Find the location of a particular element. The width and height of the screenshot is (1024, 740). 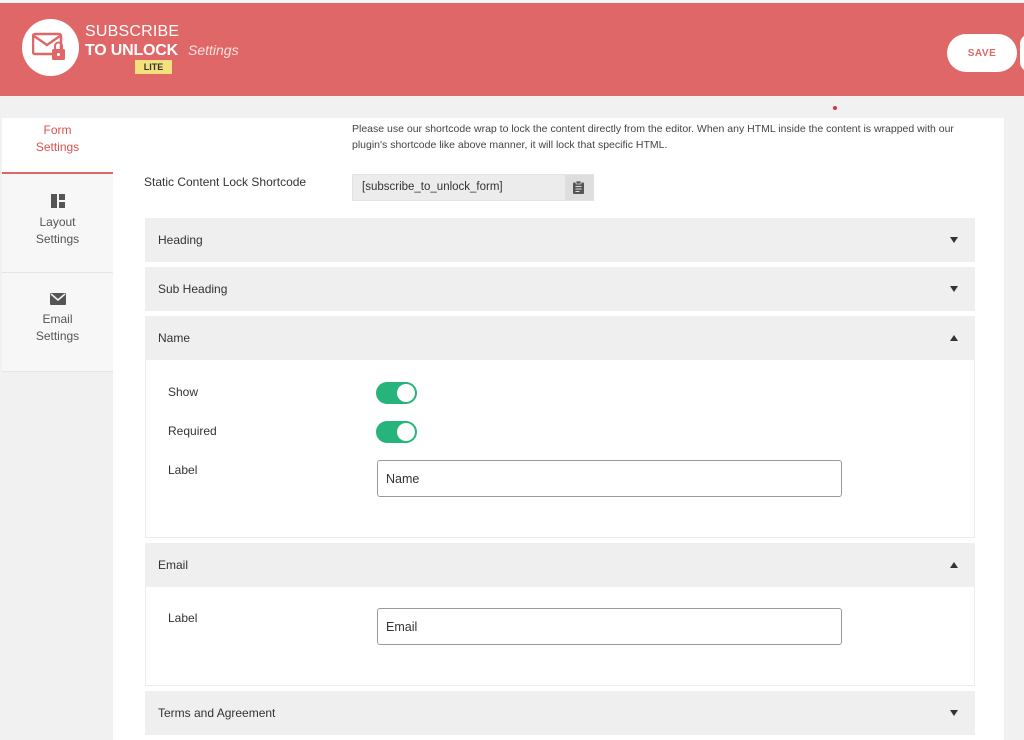

layout-icon is located at coordinates (57, 201).